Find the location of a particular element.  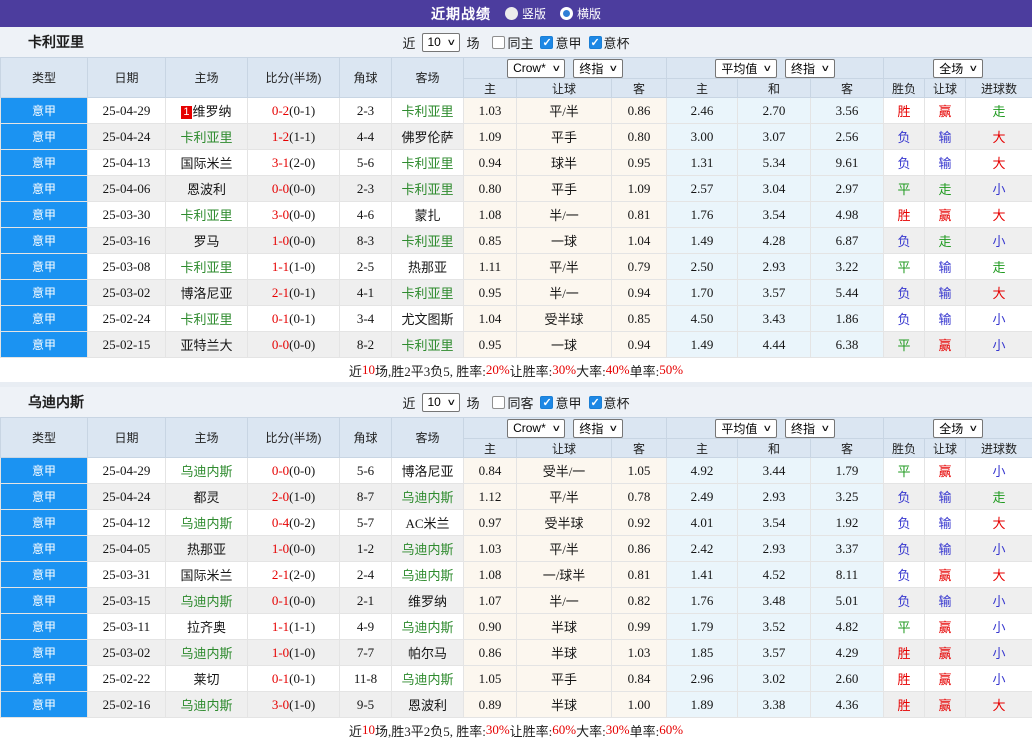

avg-draw-cell: 3.54 is located at coordinates (774, 215).